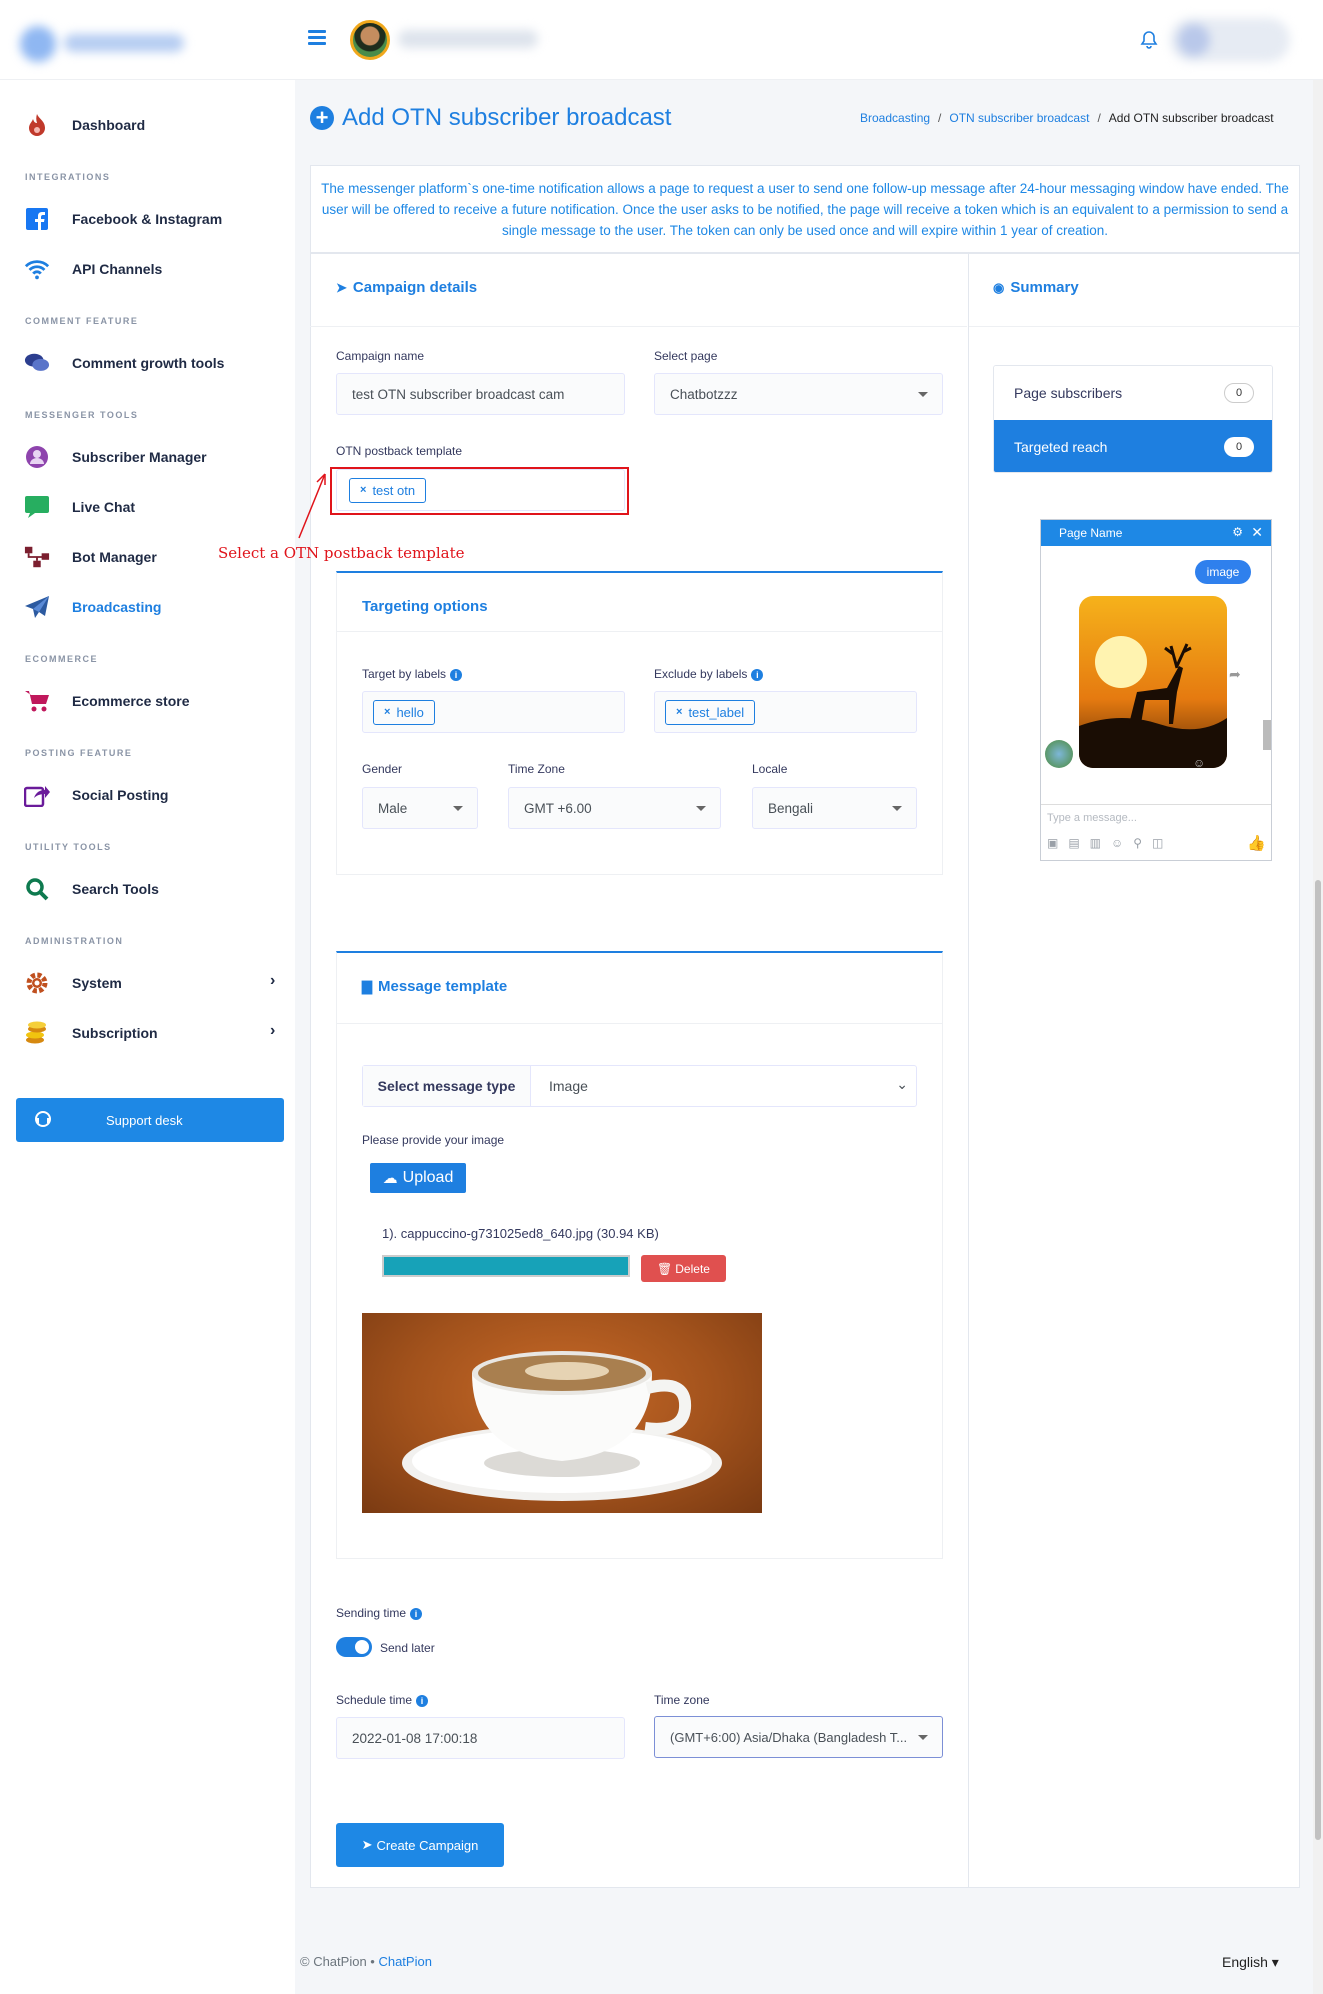 The height and width of the screenshot is (1994, 1323). Describe the element at coordinates (115, 457) in the screenshot. I see `sidebar-item-subscriber-manager: Subscriber Manager` at that location.